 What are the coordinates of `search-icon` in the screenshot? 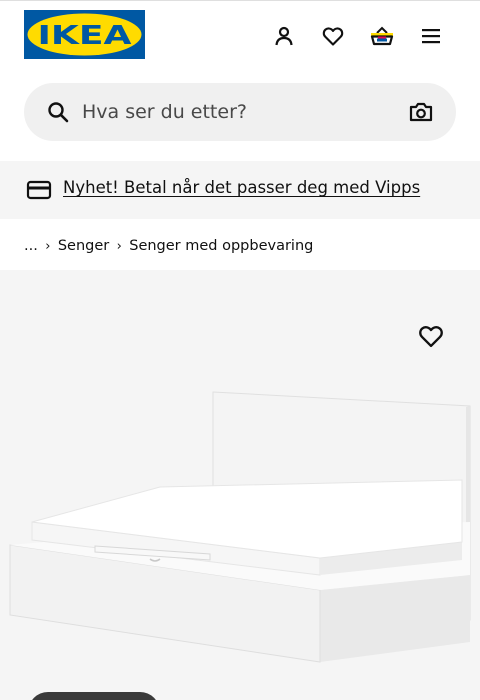 It's located at (58, 112).